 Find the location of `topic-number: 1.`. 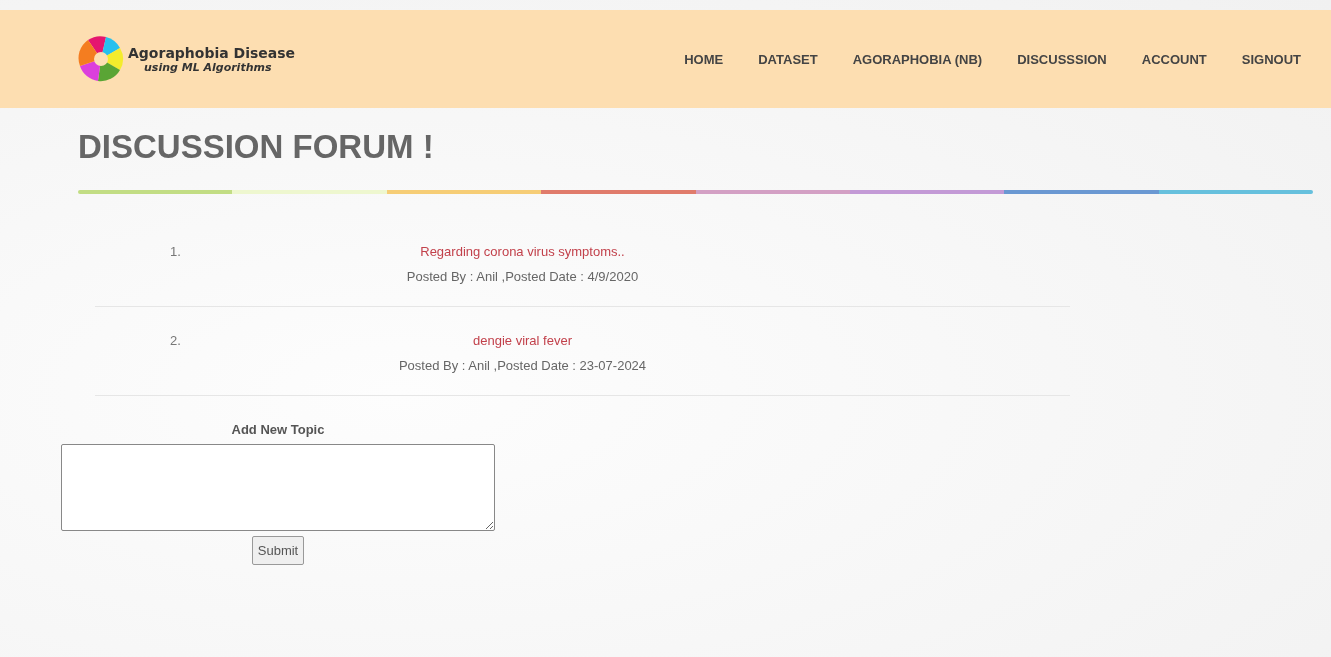

topic-number: 1. is located at coordinates (175, 252).